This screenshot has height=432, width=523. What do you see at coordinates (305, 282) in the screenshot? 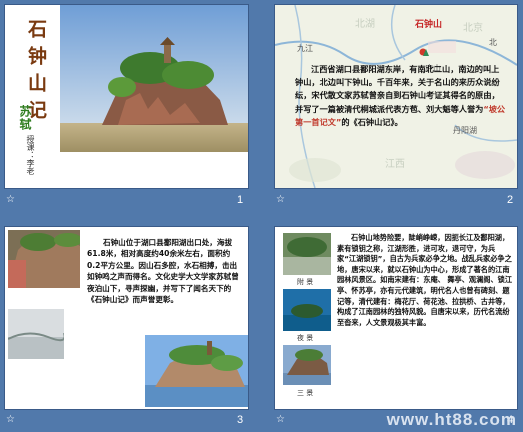
I see `slide4-caption-1: 附 景` at bounding box center [305, 282].